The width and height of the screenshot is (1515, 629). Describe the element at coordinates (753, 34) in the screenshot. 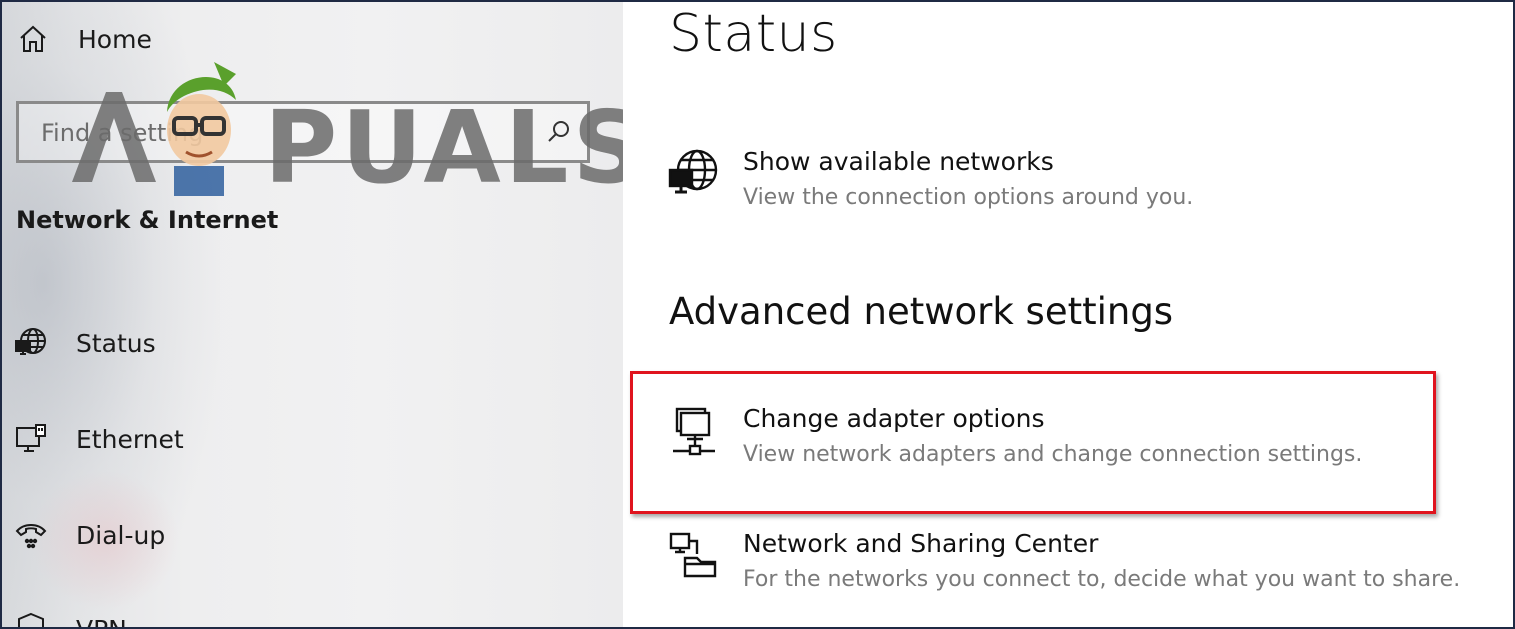

I see `page-title: Status` at that location.